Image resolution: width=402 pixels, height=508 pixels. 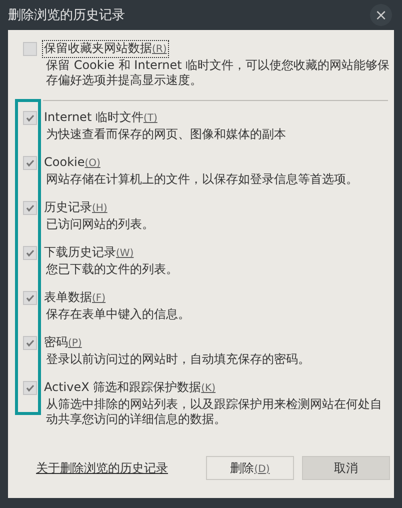 What do you see at coordinates (117, 314) in the screenshot?
I see `option-description: 保存在表单中键入的信息。` at bounding box center [117, 314].